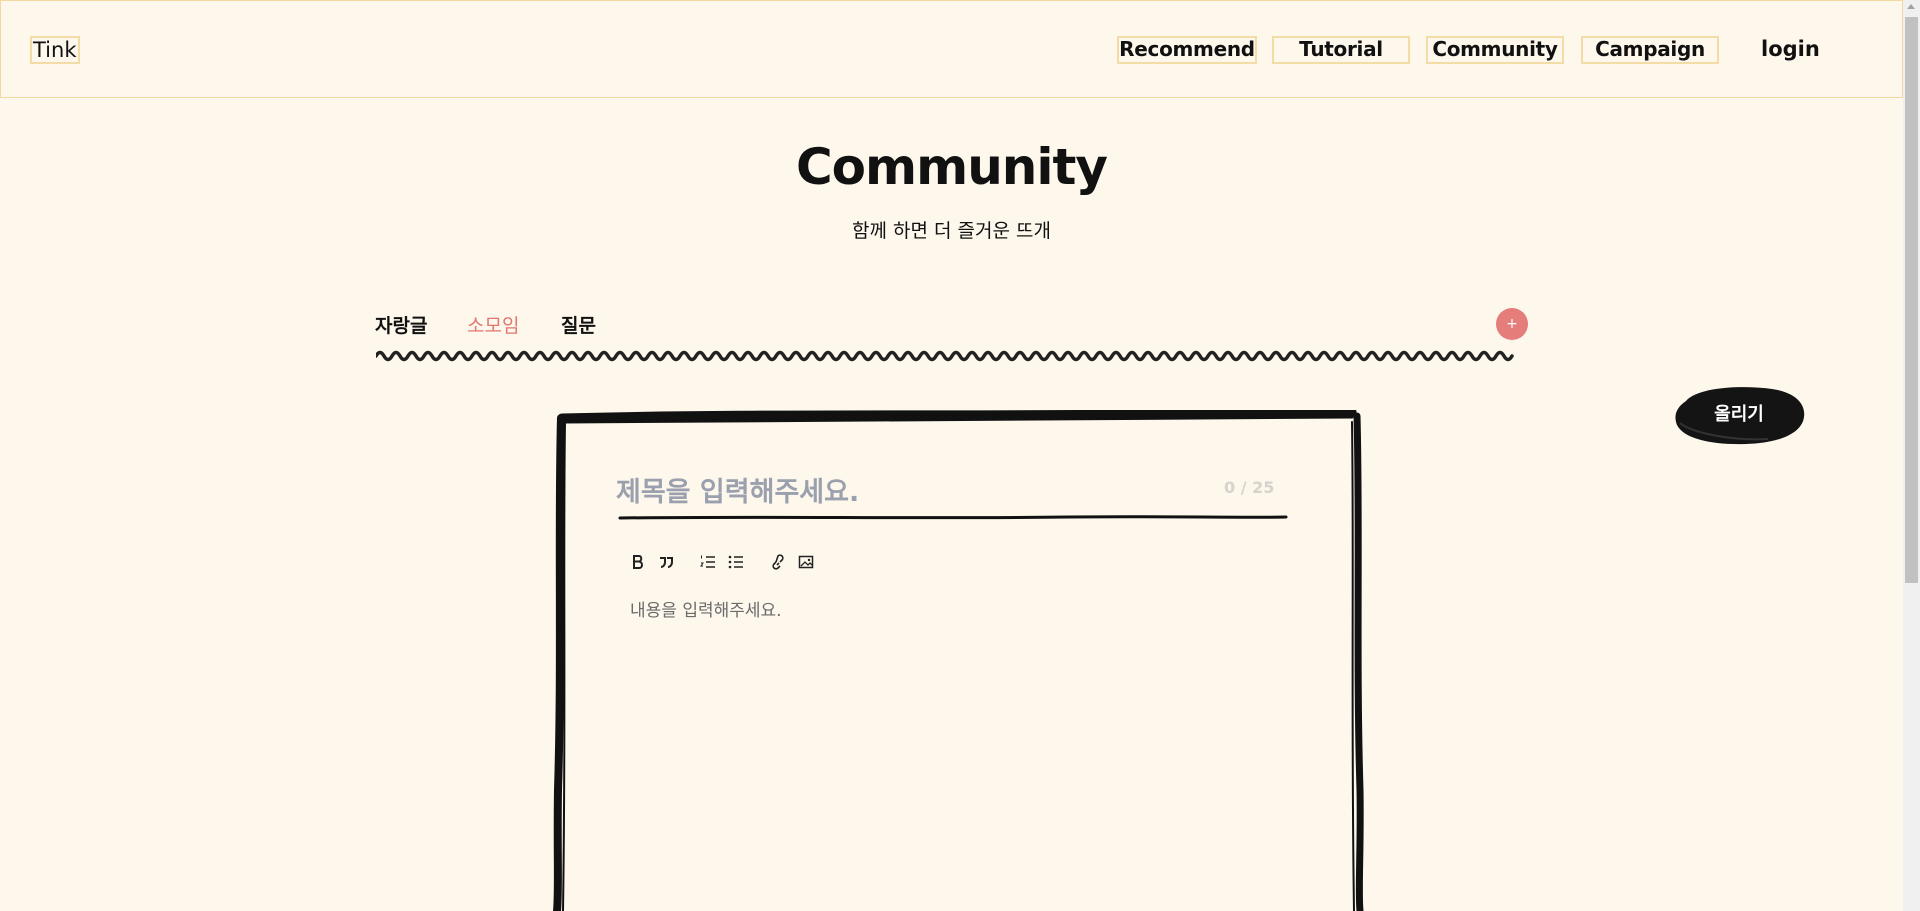  Describe the element at coordinates (638, 562) in the screenshot. I see `bold-icon` at that location.